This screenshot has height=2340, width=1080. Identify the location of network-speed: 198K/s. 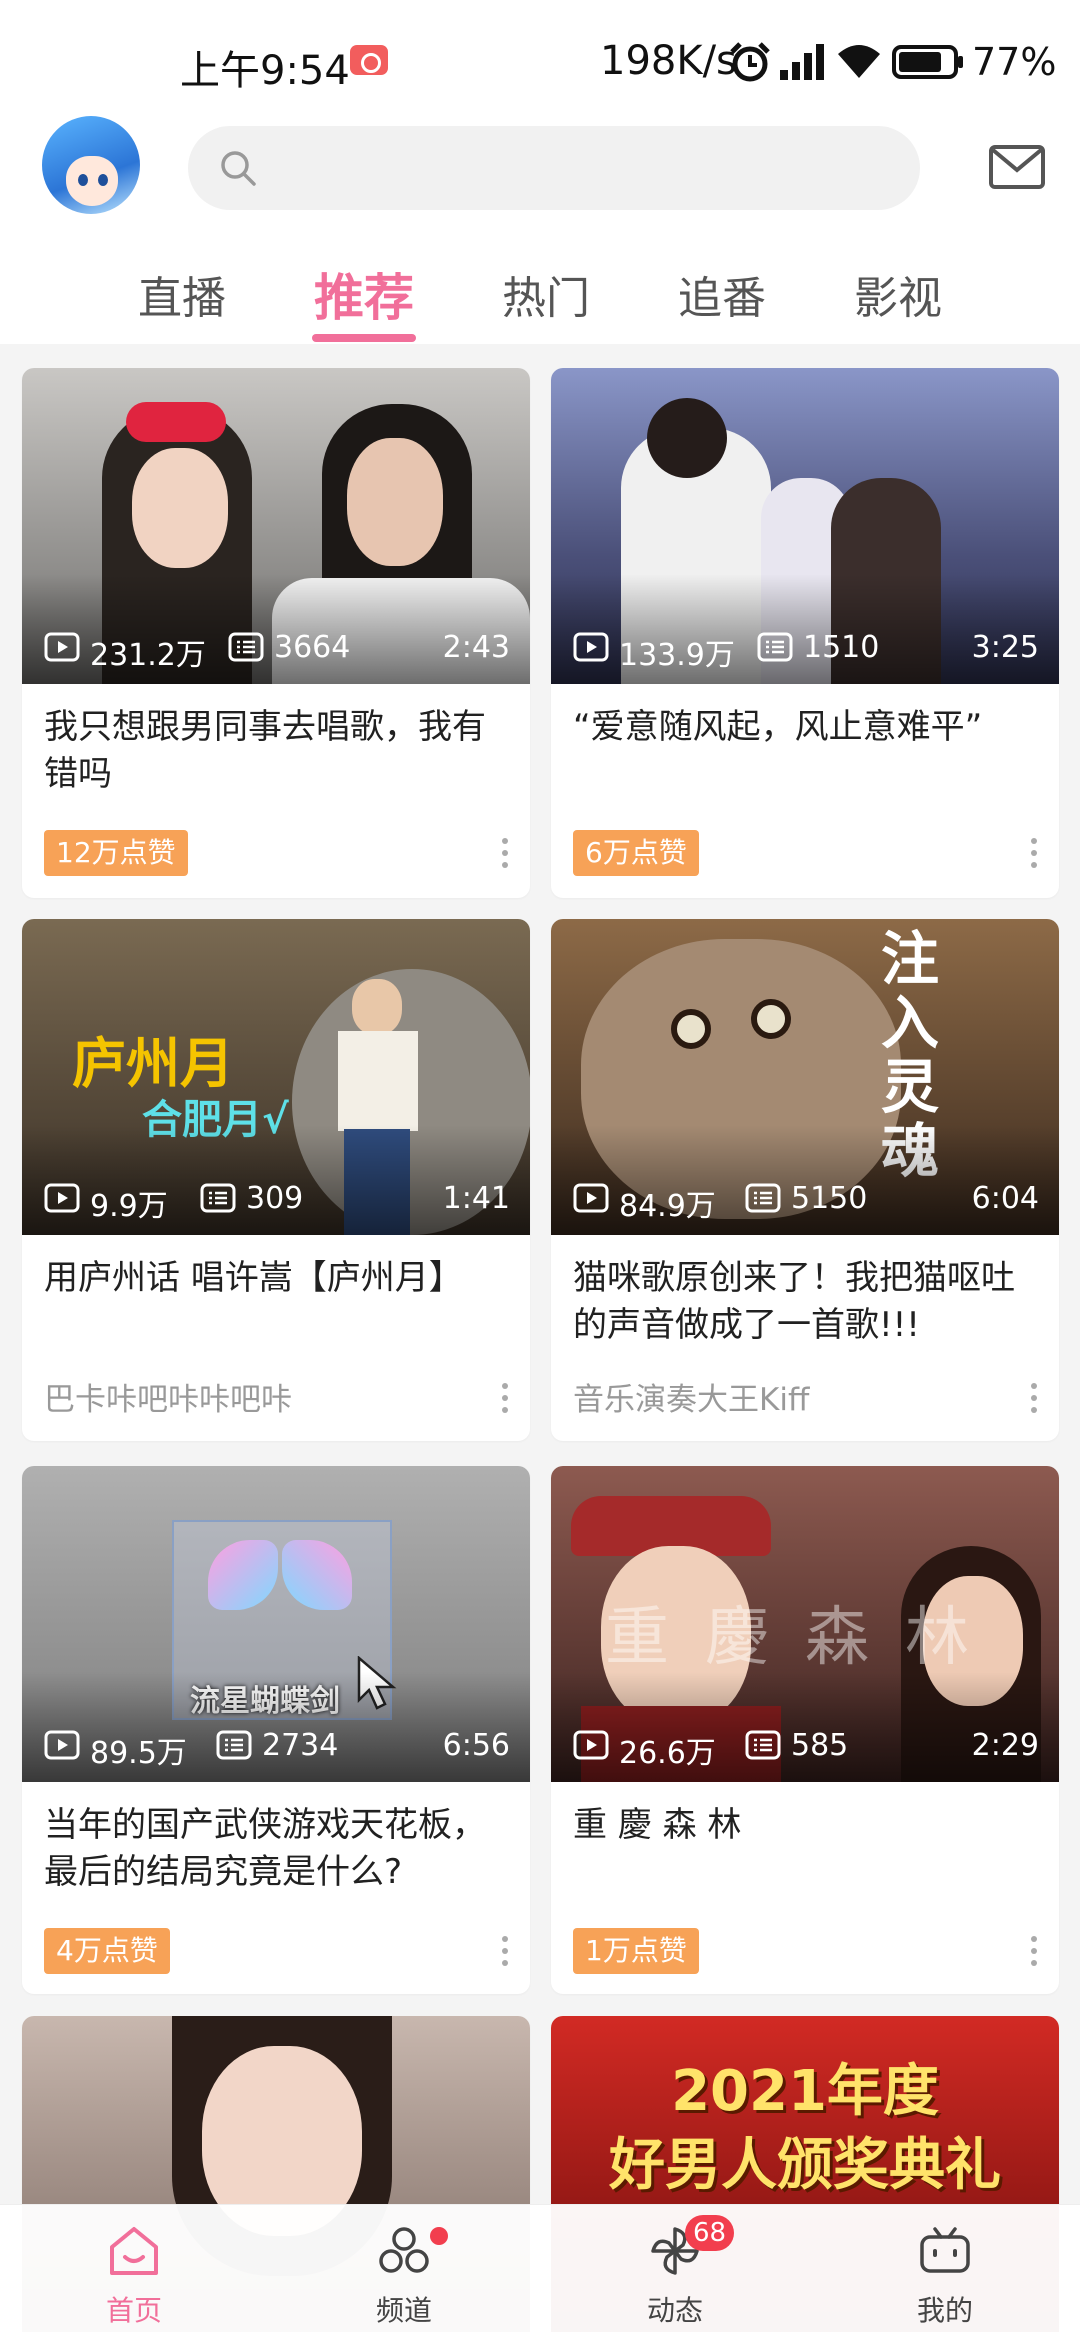
(668, 61).